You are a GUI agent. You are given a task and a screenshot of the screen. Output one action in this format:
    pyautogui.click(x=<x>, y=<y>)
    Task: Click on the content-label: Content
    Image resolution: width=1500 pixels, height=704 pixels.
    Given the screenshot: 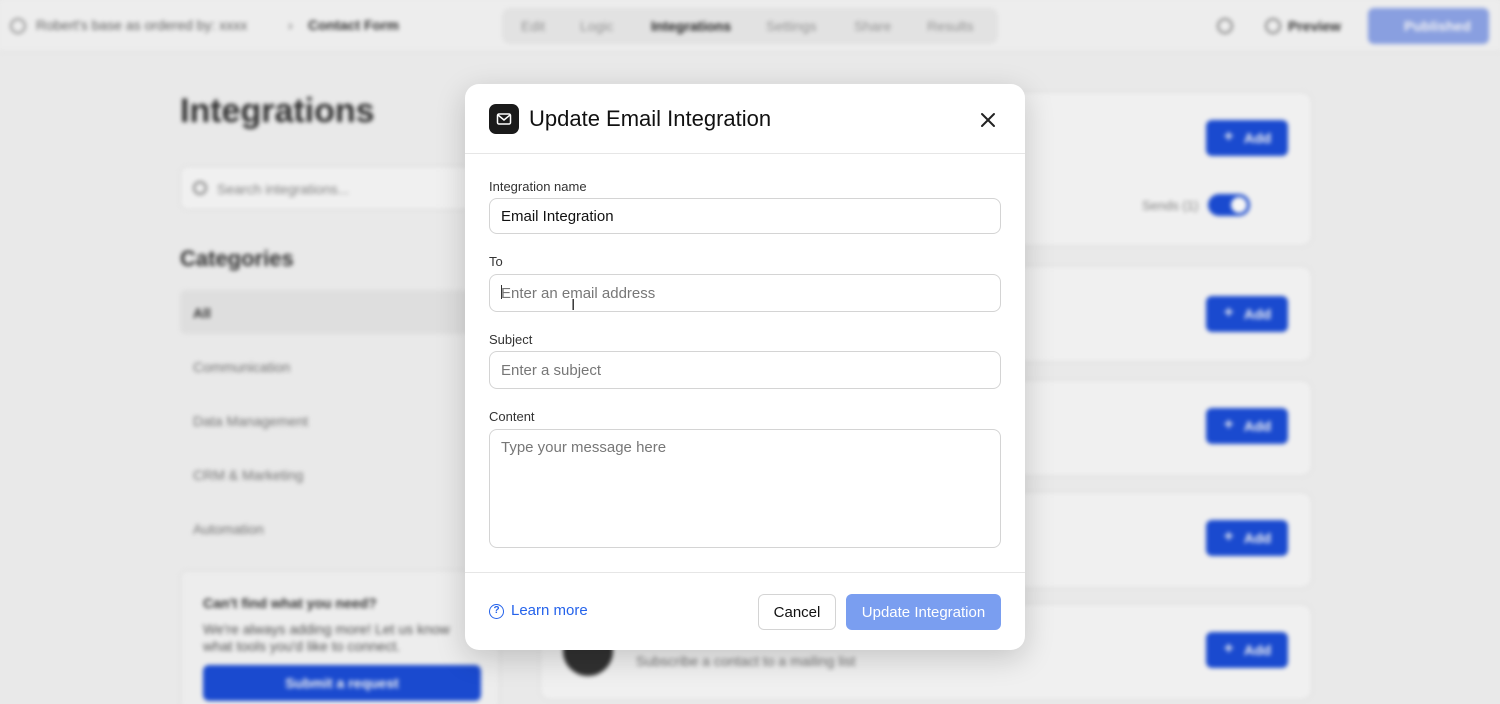 What is the action you would take?
    pyautogui.click(x=512, y=416)
    